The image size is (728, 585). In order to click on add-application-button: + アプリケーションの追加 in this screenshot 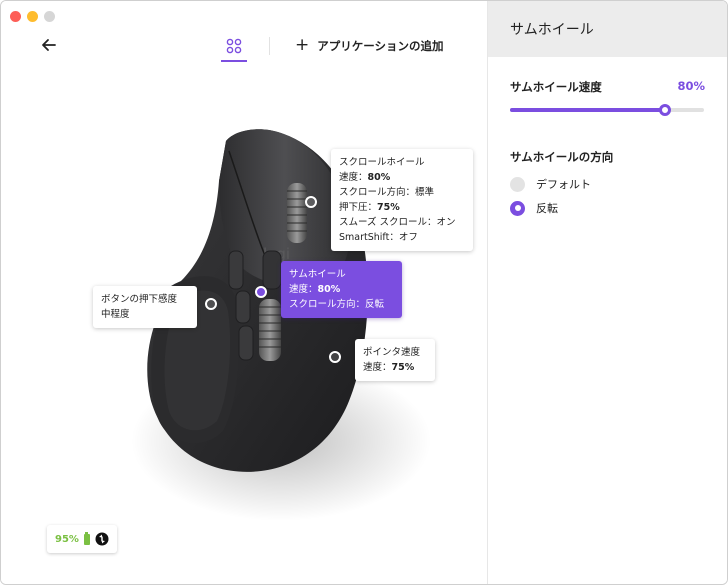, I will do `click(369, 45)`.